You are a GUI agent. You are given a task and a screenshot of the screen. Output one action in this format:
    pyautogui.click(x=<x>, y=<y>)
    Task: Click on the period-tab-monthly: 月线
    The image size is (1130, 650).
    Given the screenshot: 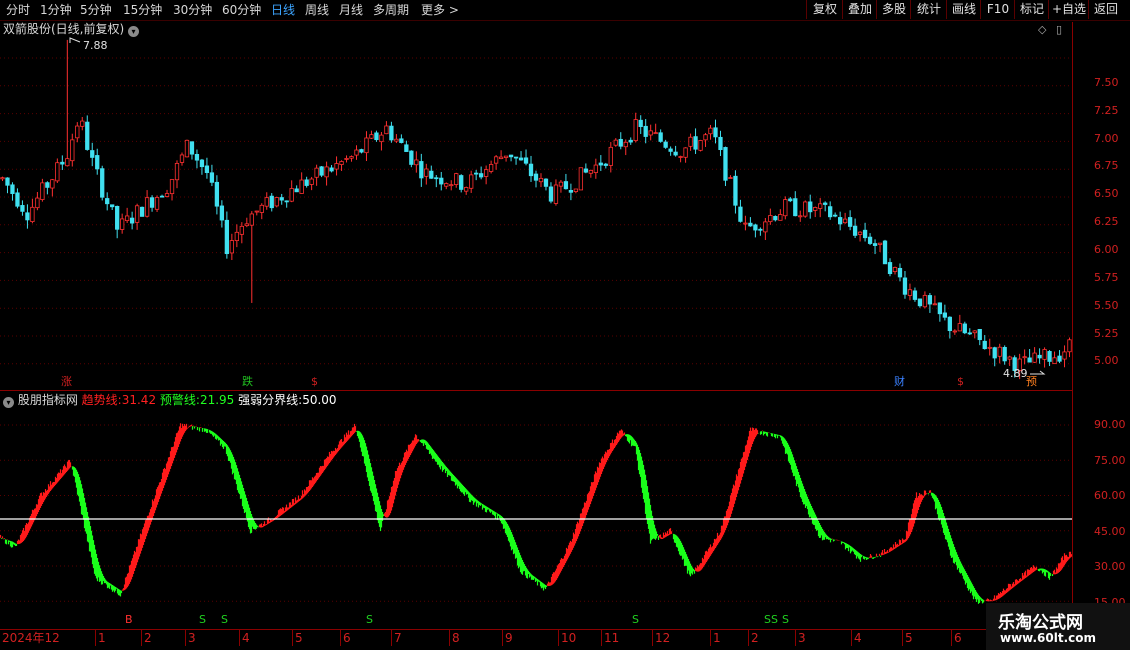 What is the action you would take?
    pyautogui.click(x=351, y=10)
    